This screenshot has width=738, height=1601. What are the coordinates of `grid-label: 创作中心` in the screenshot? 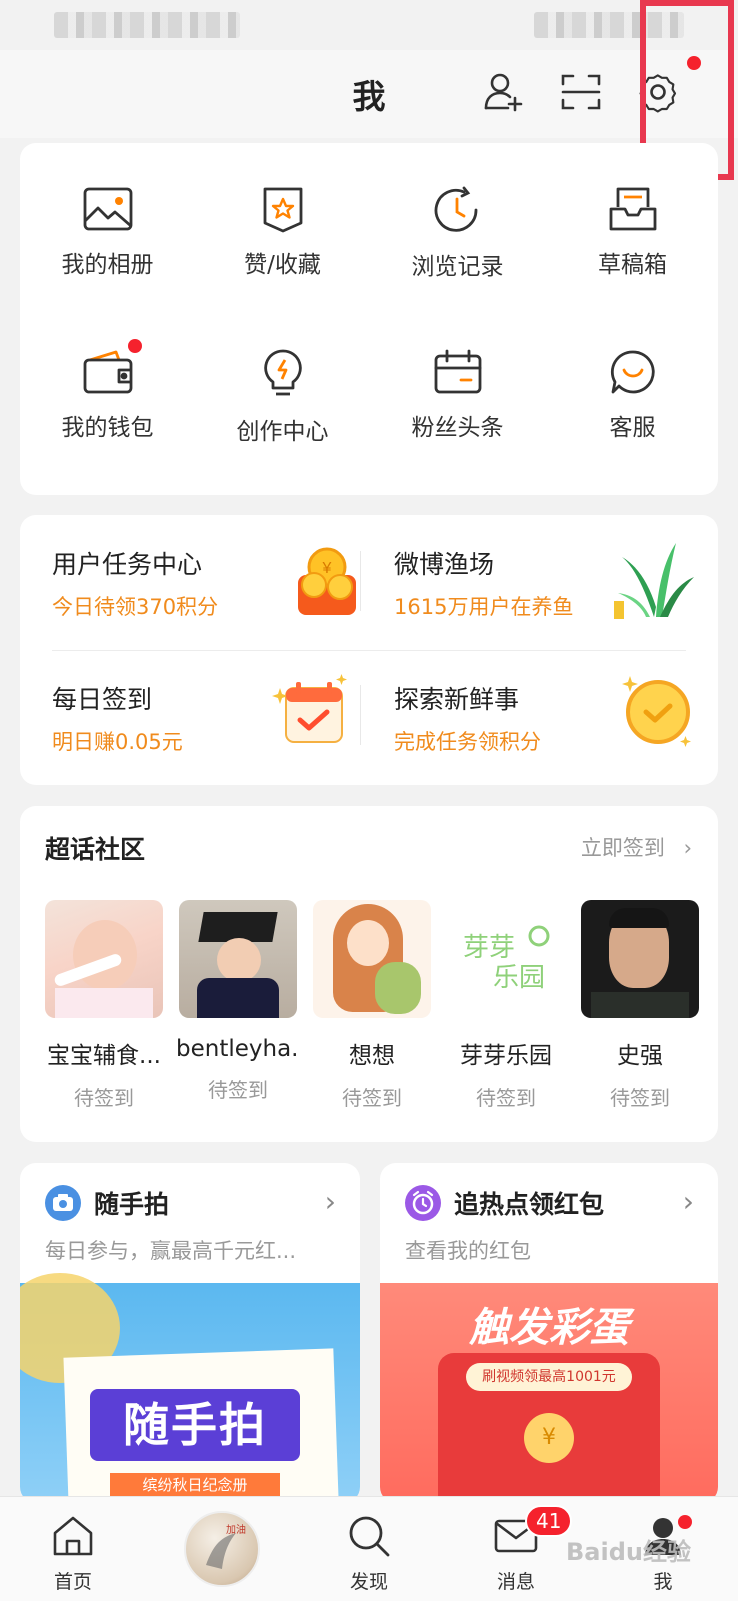 It's located at (282, 432).